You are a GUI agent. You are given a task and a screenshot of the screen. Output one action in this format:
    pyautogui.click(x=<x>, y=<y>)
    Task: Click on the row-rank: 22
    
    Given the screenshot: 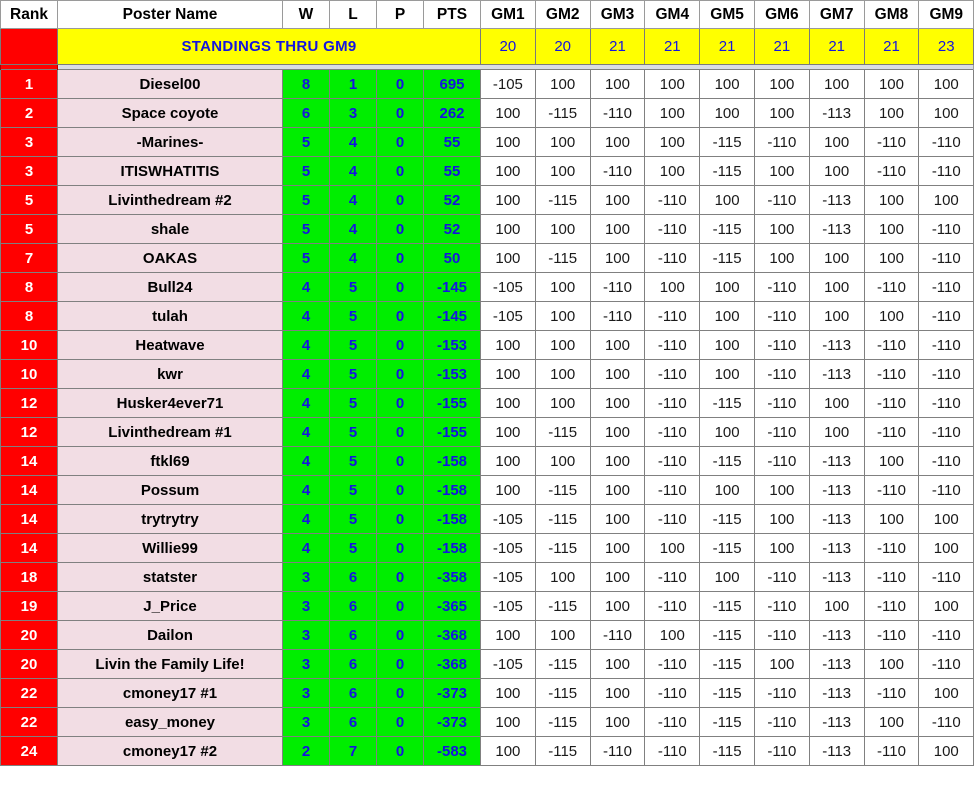 What is the action you would take?
    pyautogui.click(x=29, y=693)
    